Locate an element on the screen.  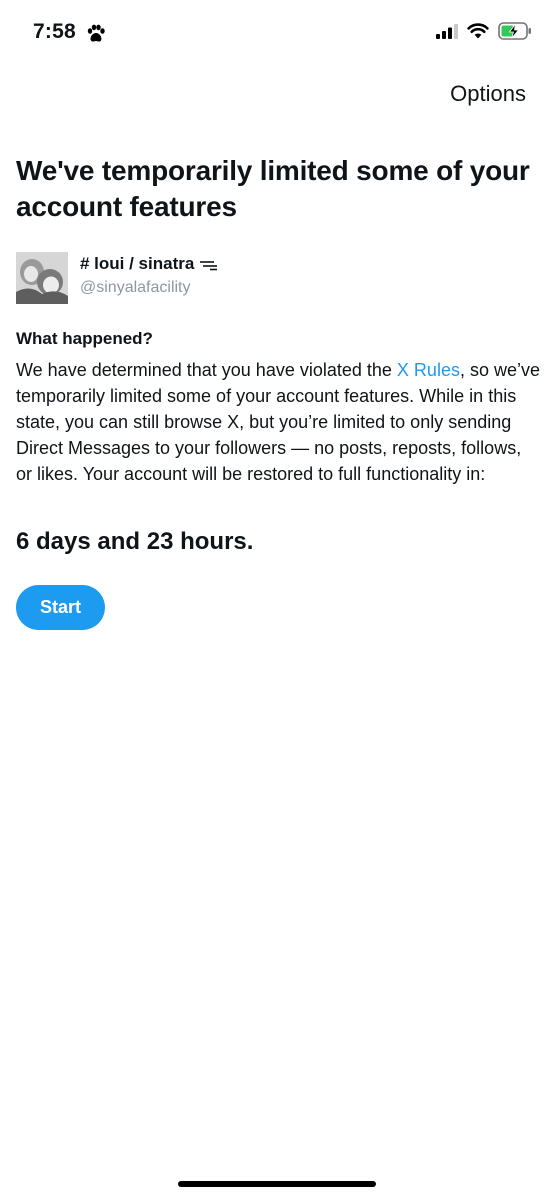
account-profile: # loui / sinatra @sinyalafacility is located at coordinates (117, 278).